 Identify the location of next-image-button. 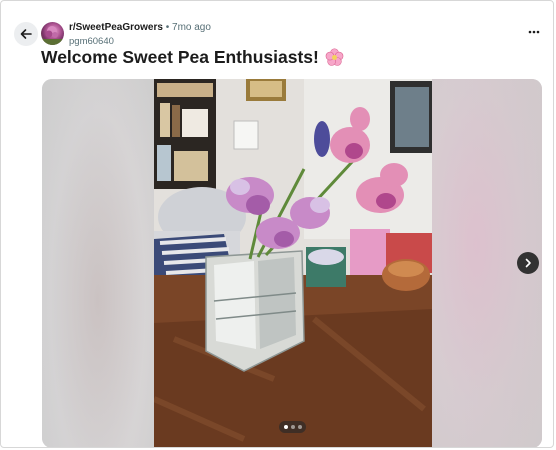
(528, 263).